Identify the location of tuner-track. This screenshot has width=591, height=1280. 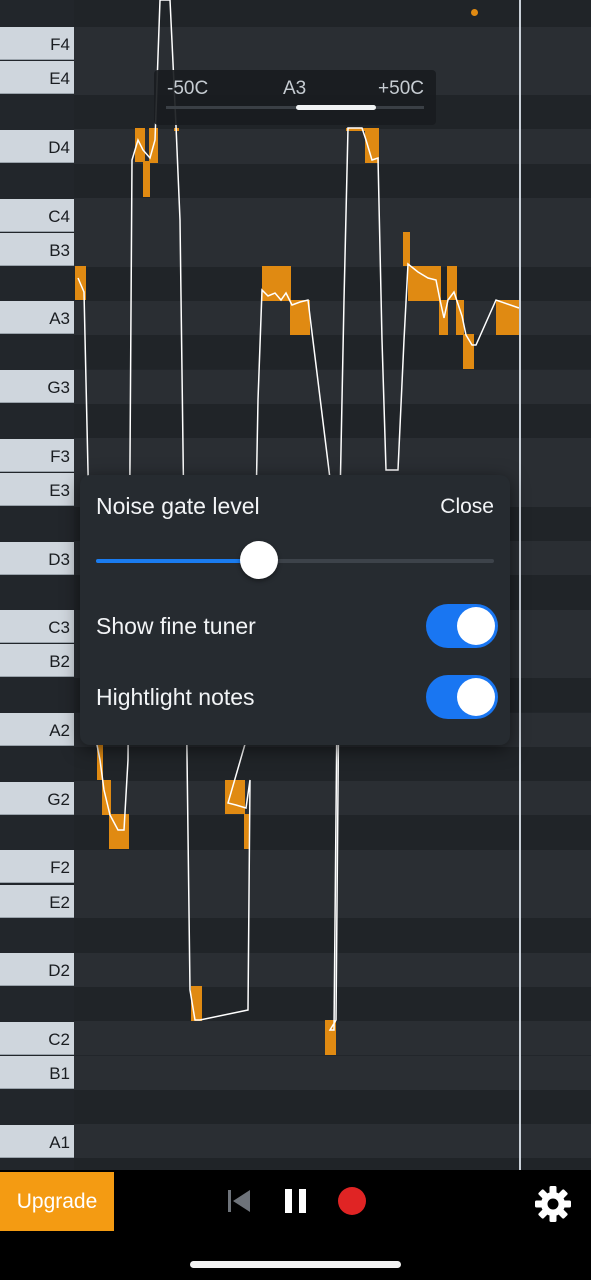
(295, 107).